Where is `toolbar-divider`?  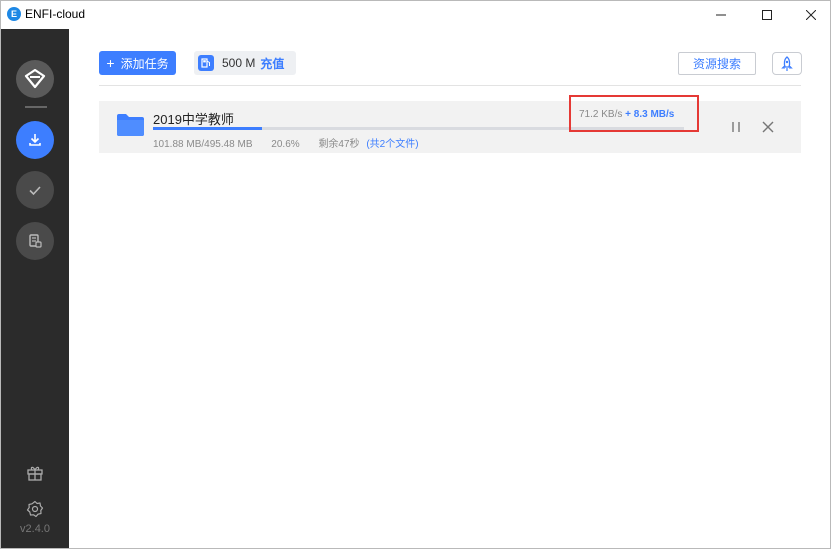 toolbar-divider is located at coordinates (450, 85).